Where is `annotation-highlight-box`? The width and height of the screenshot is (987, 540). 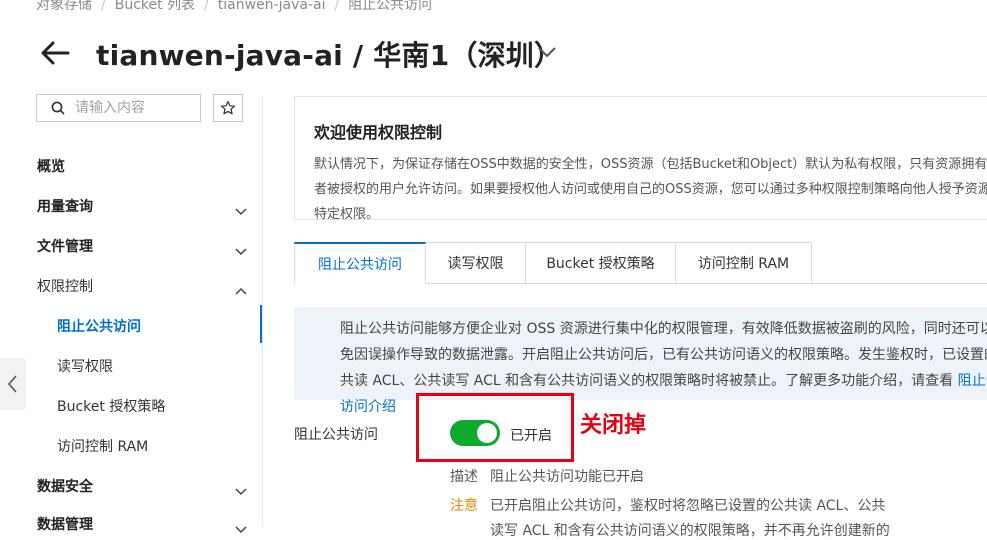
annotation-highlight-box is located at coordinates (495, 427).